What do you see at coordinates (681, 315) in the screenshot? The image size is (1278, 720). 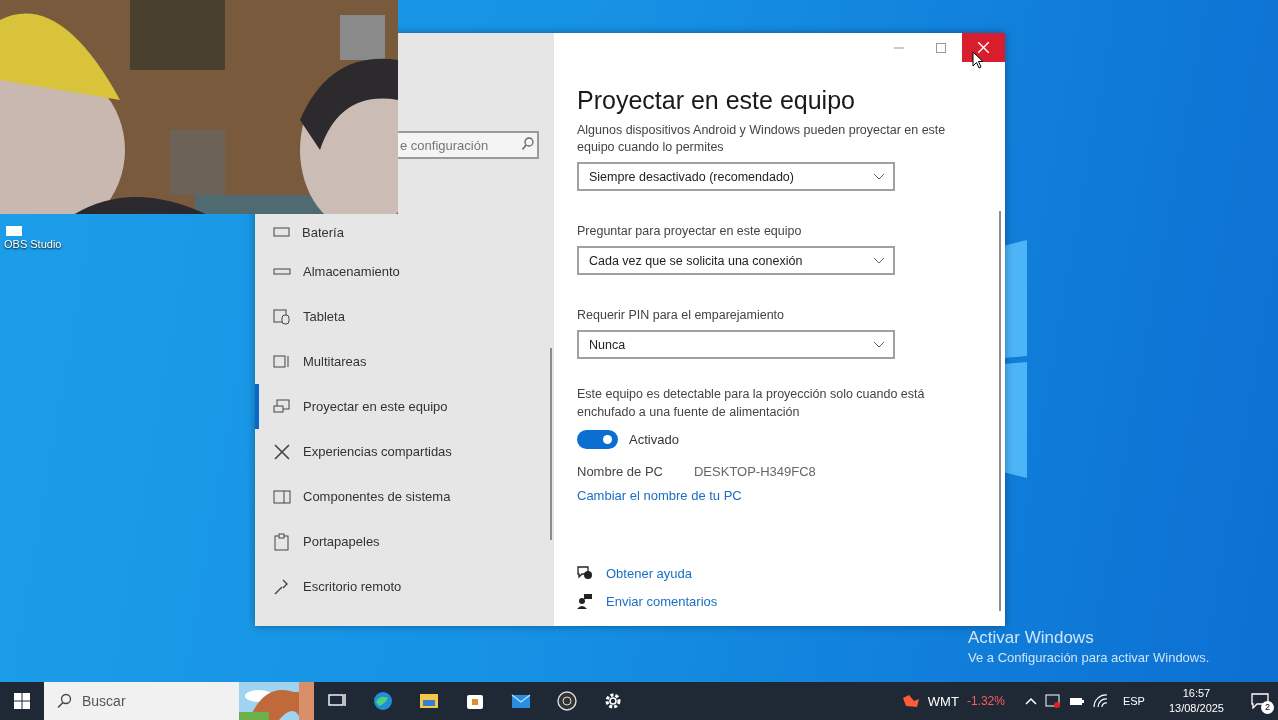 I see `setting-label: Requerir PIN para el emparejamiento` at bounding box center [681, 315].